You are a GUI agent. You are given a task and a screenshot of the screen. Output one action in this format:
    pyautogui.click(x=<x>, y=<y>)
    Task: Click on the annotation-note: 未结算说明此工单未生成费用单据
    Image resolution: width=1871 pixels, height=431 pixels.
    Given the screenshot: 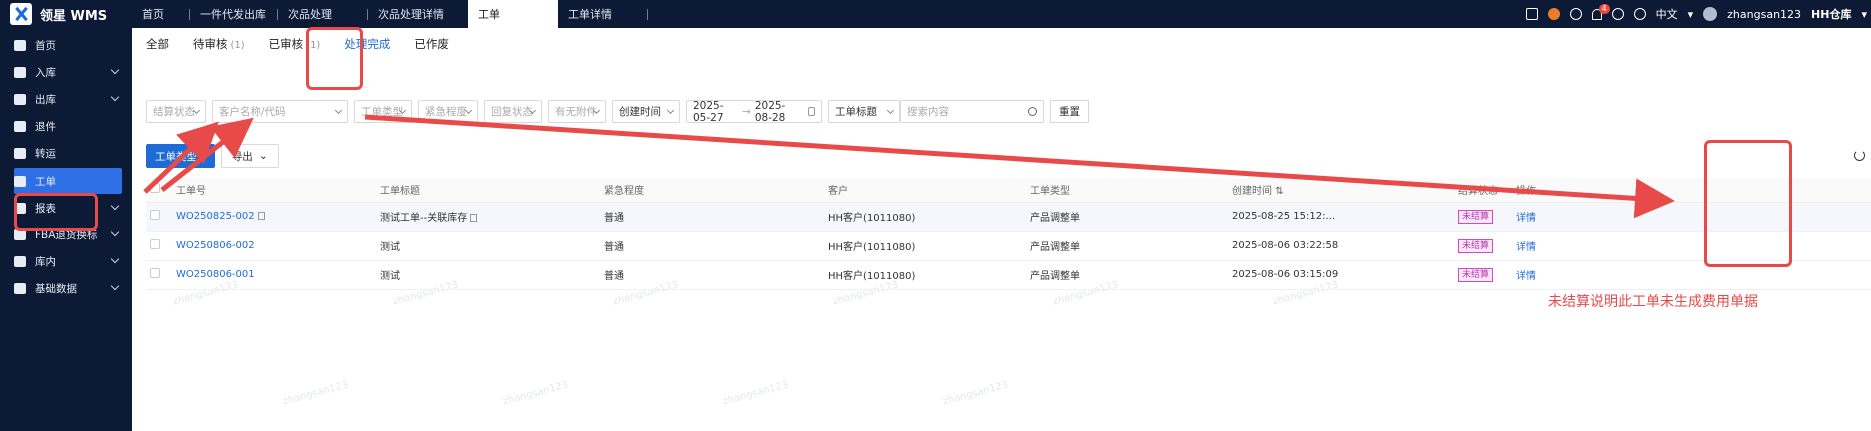 What is the action you would take?
    pyautogui.click(x=1653, y=302)
    